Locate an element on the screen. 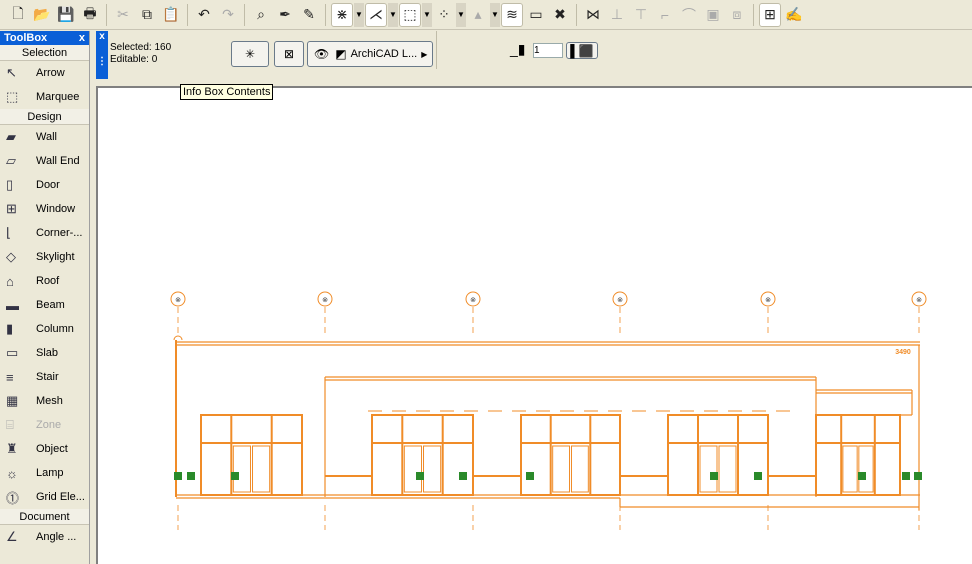 This screenshot has height=564, width=972. info-box-close-button: x is located at coordinates (102, 36).